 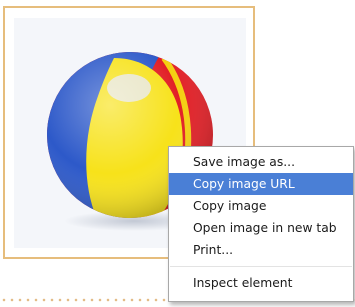 I want to click on menu-item-open-image-in-new-tab: Open image in new tab, so click(x=261, y=228).